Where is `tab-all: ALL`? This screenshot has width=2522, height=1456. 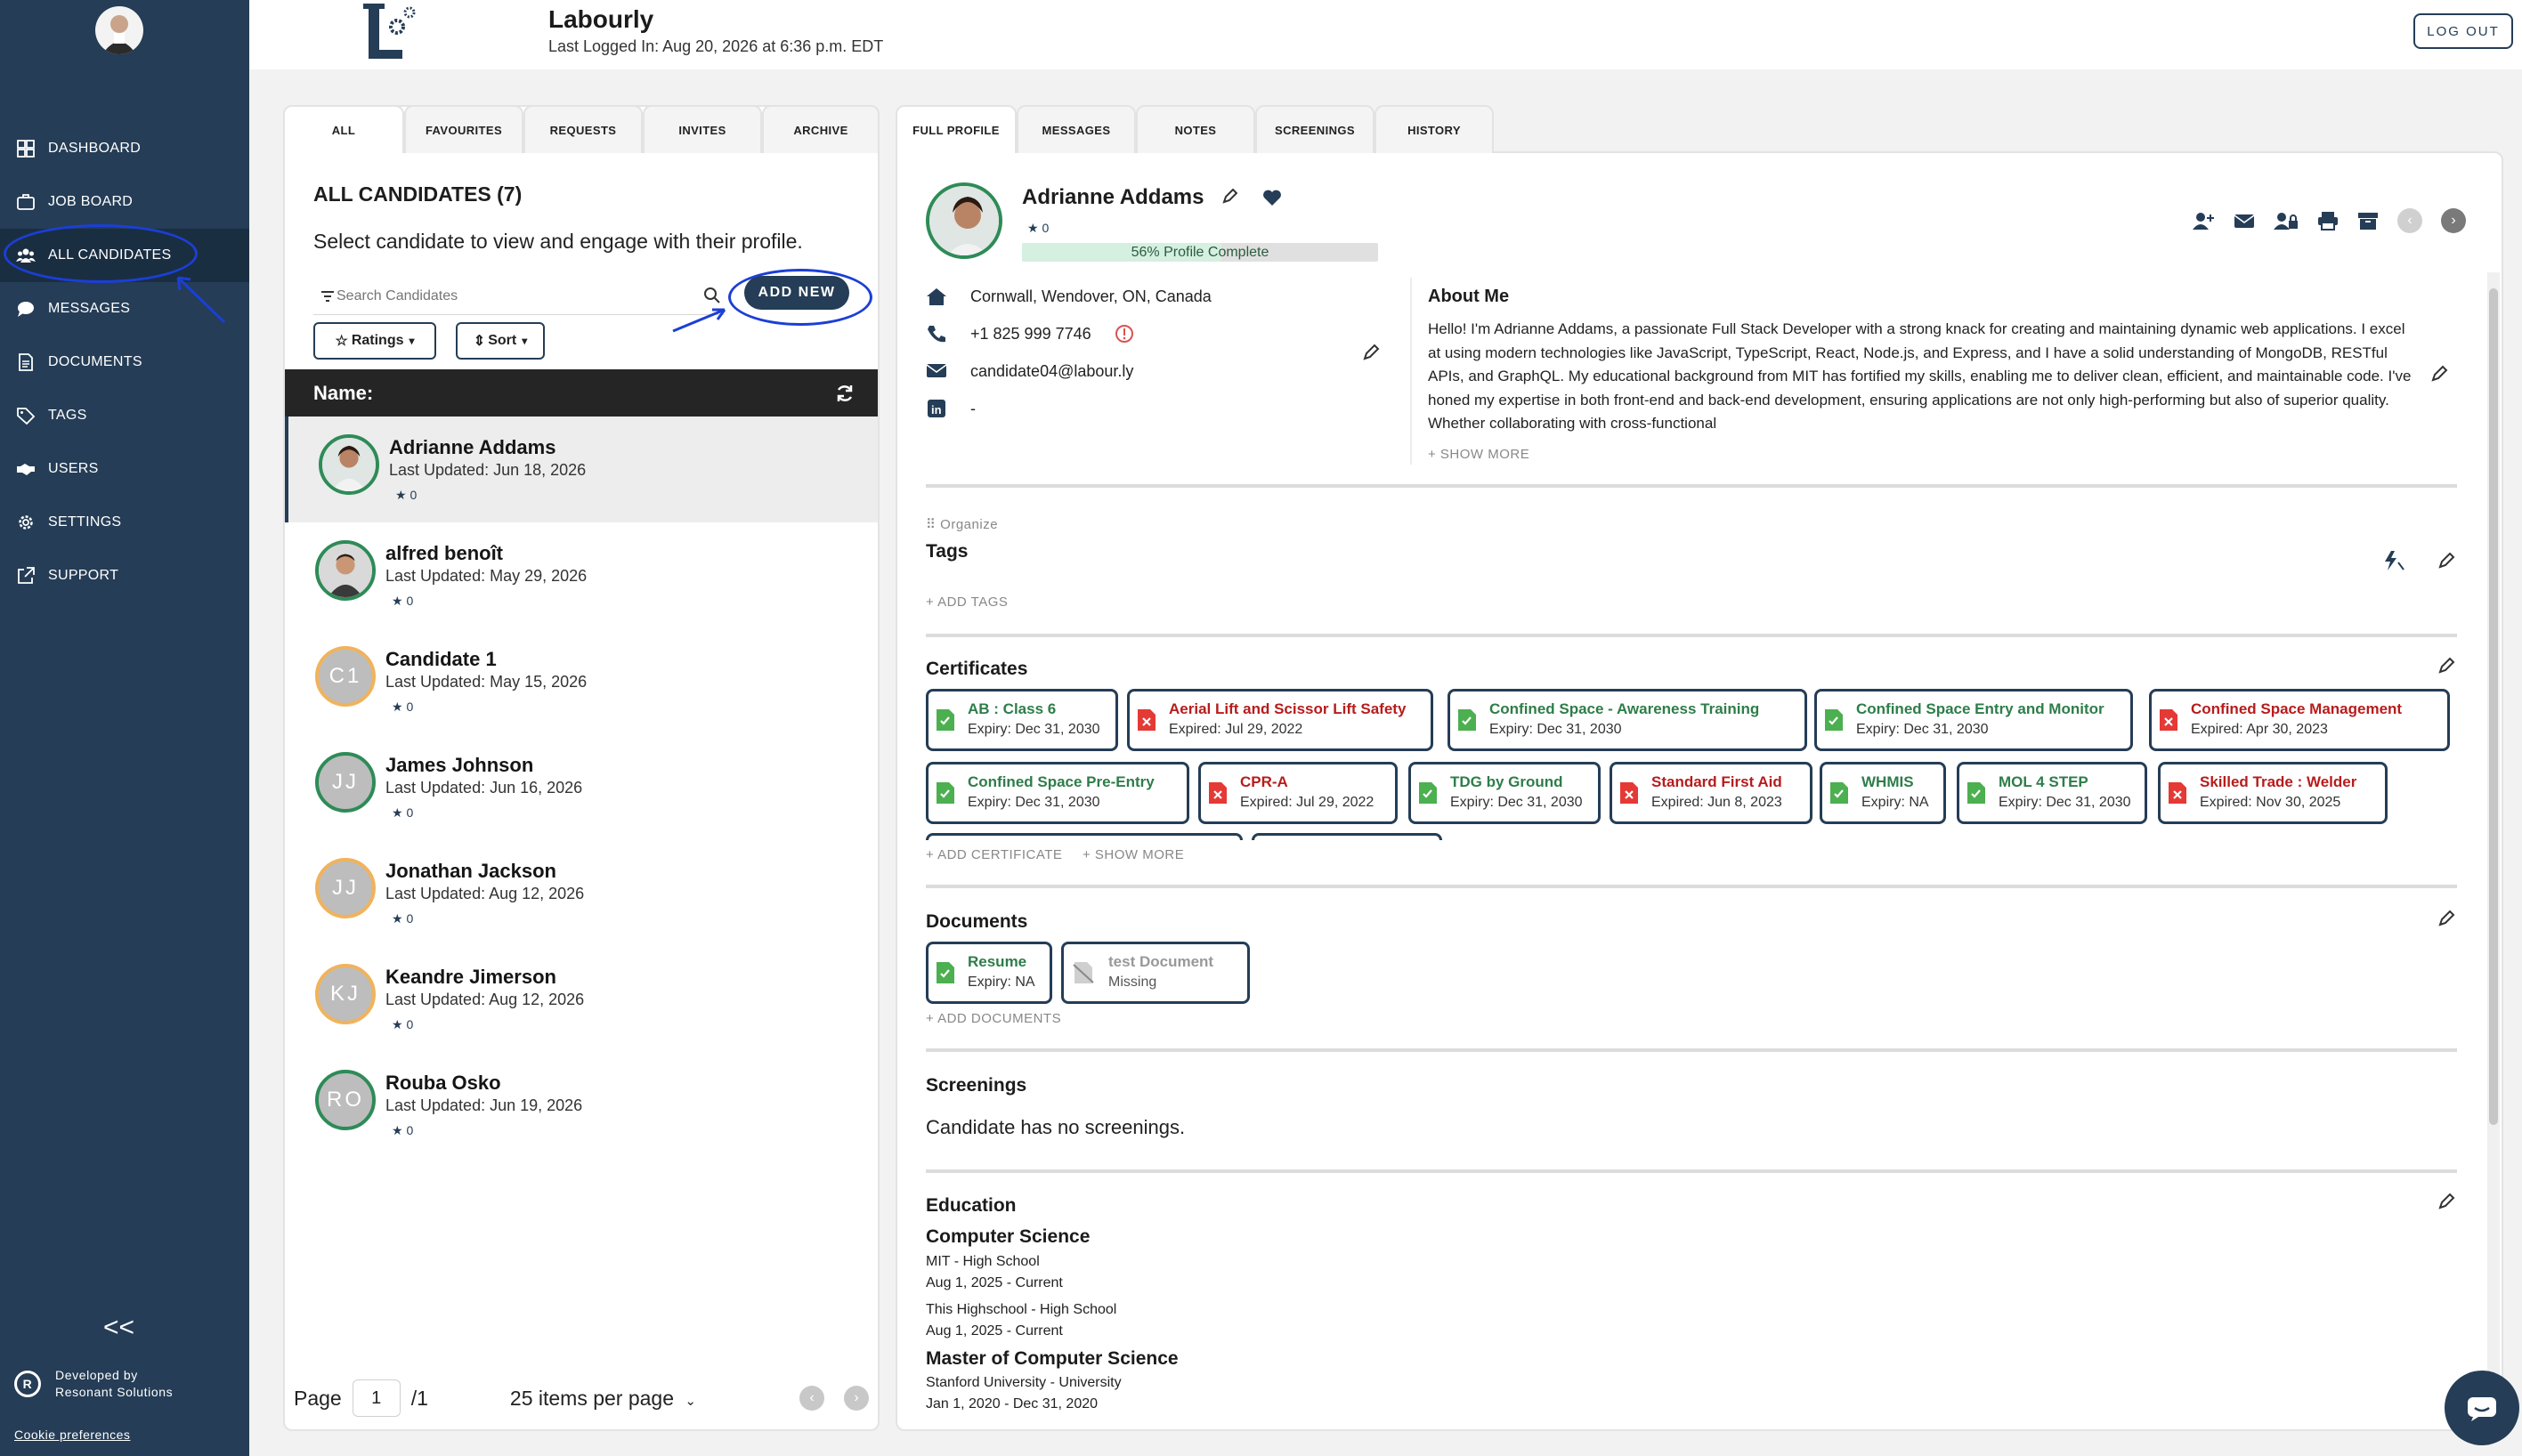 tab-all: ALL is located at coordinates (343, 129).